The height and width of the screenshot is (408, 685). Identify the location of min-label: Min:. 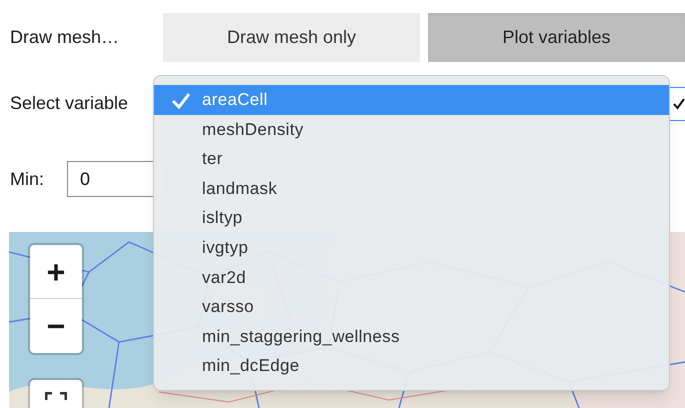
(28, 179).